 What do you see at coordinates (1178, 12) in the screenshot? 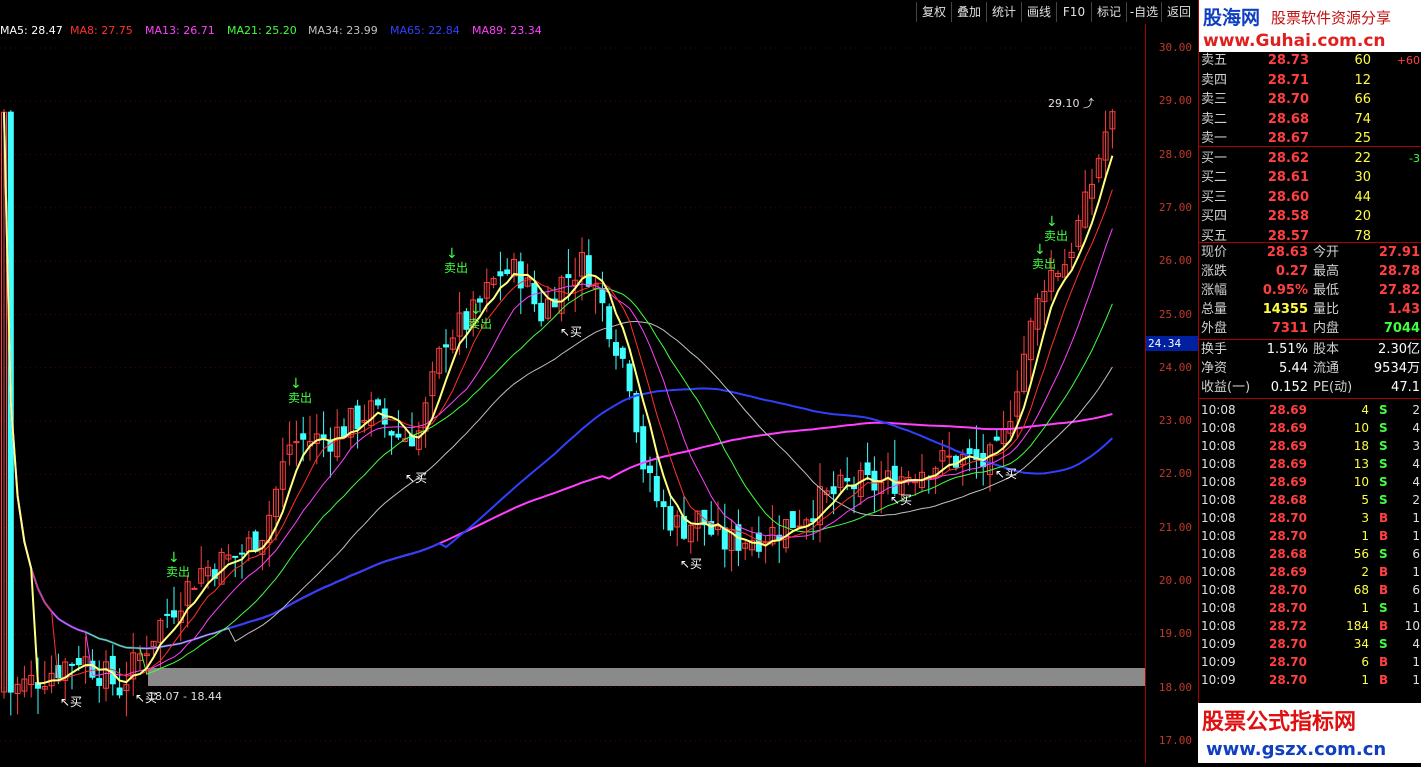
I see `toolbar-button-back: 返回` at bounding box center [1178, 12].